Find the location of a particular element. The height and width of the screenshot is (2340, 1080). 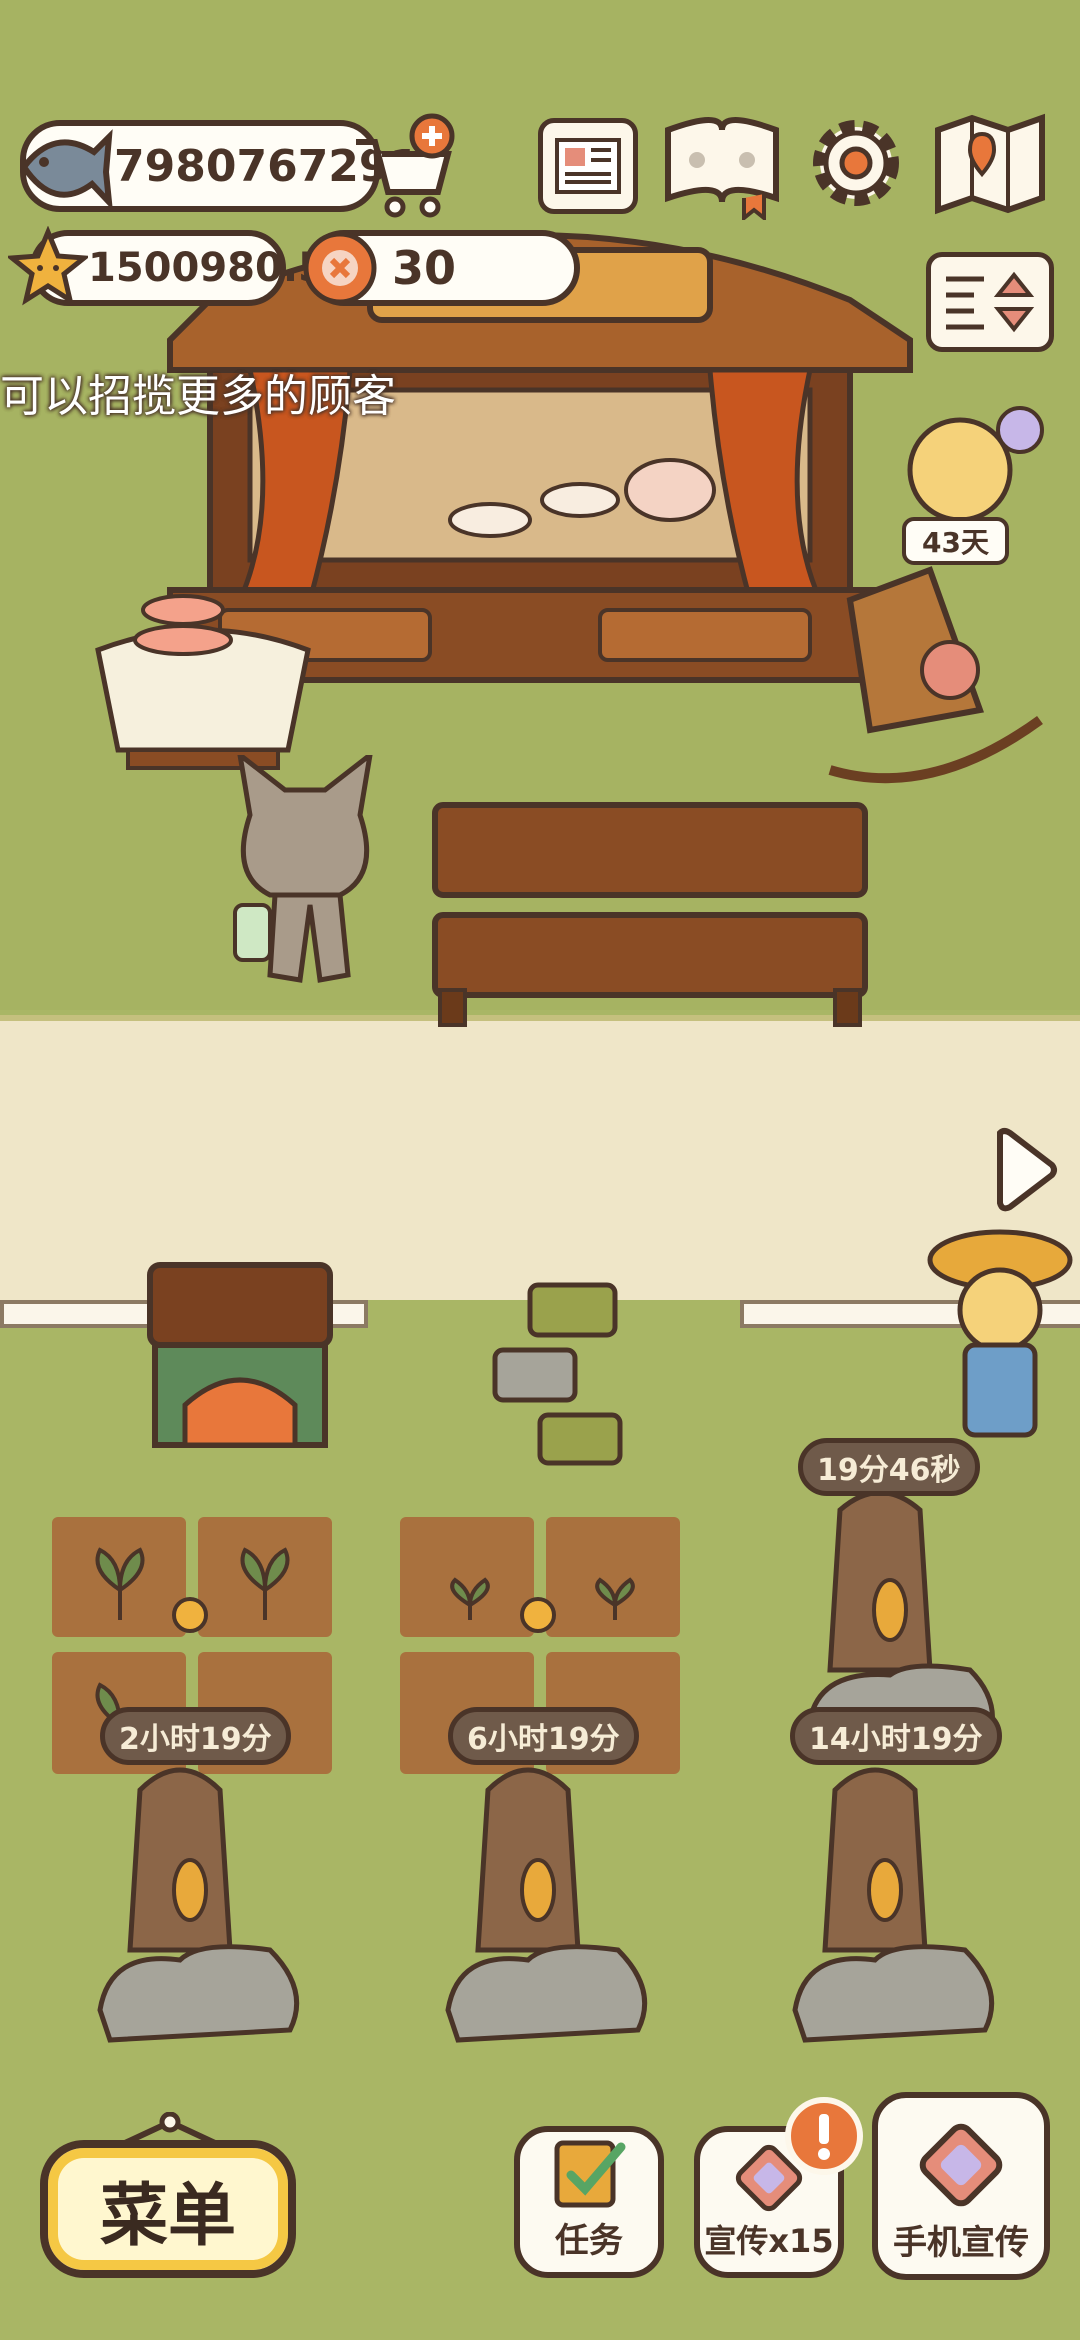

clipboard-check-icon is located at coordinates (590, 2174).